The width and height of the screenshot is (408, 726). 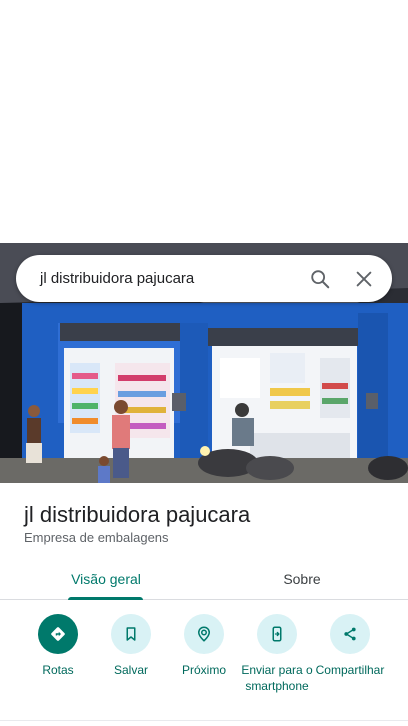 What do you see at coordinates (137, 514) in the screenshot?
I see `place-title: jl distribuidora pajucara` at bounding box center [137, 514].